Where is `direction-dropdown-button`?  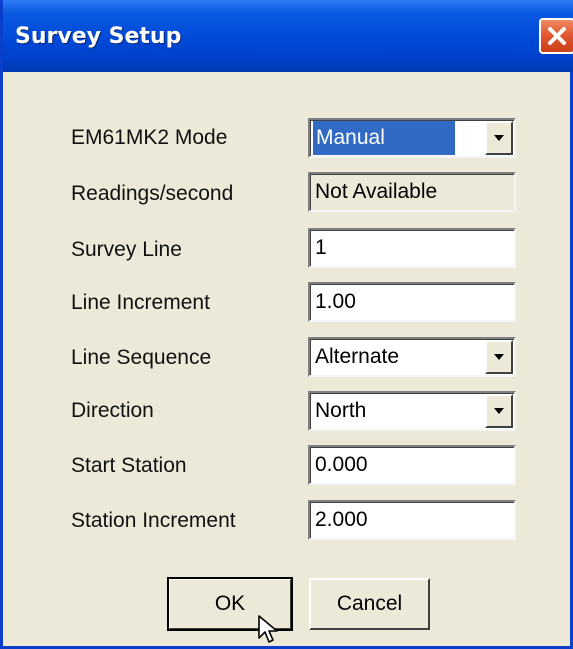 direction-dropdown-button is located at coordinates (499, 411).